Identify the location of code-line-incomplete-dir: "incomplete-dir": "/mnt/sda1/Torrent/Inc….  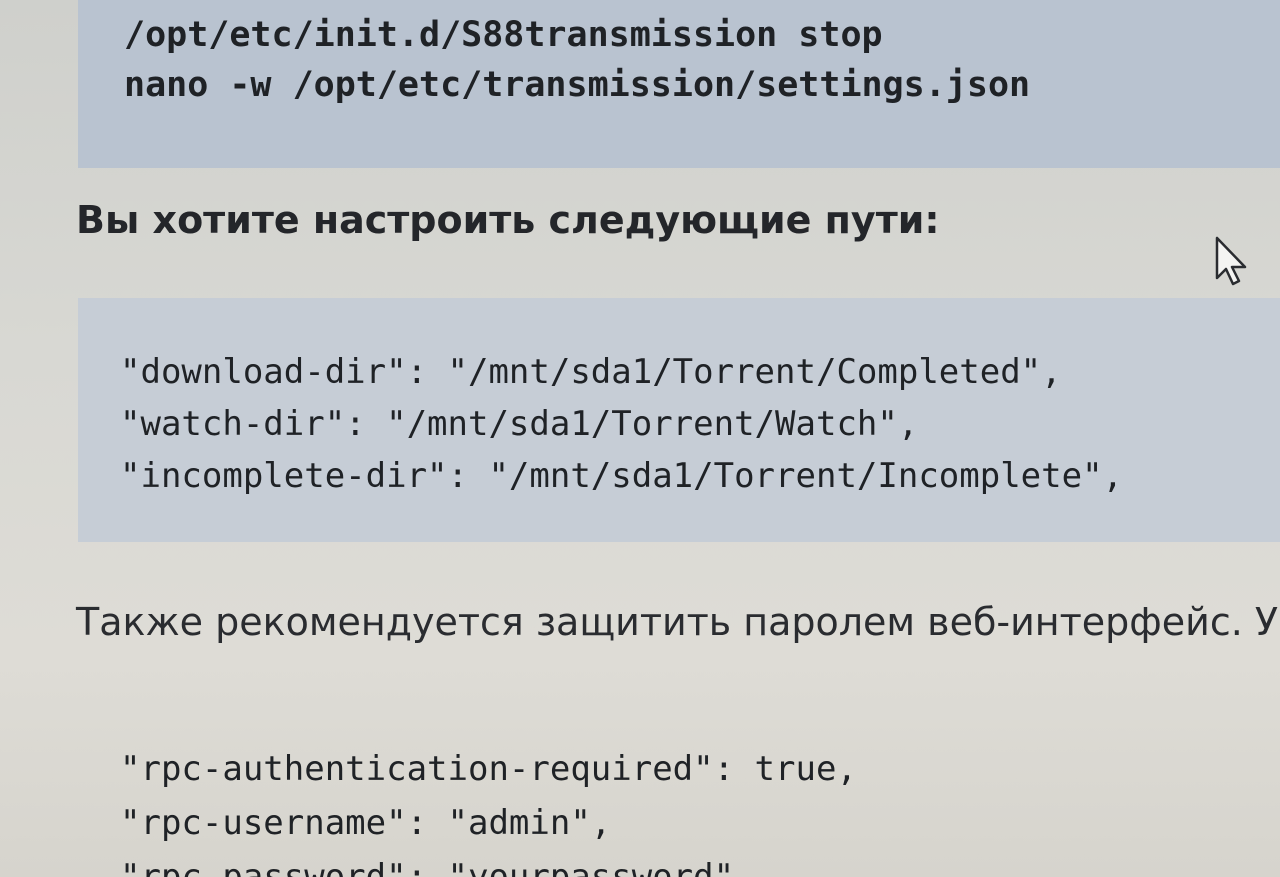
(622, 476).